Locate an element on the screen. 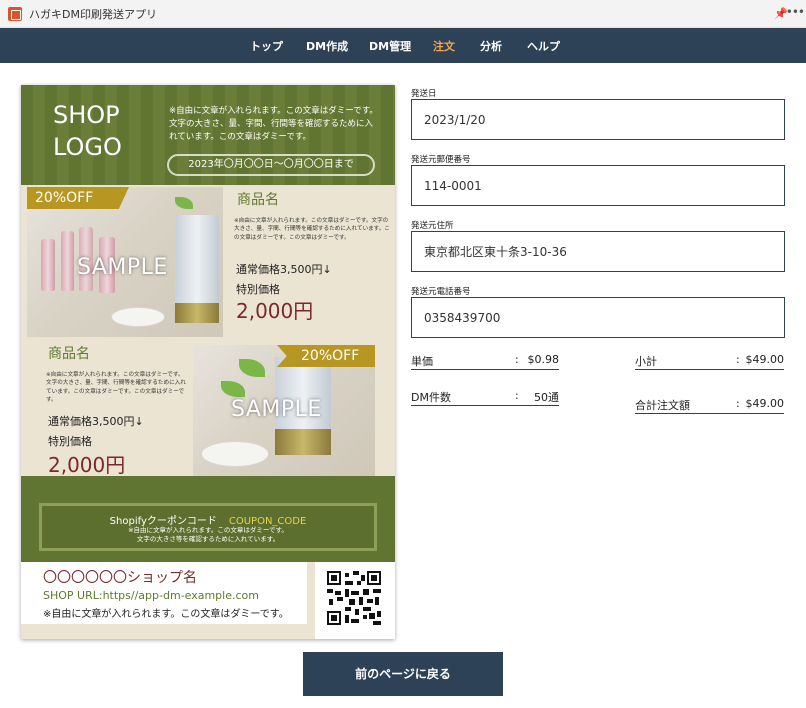 The image size is (806, 708). window-title: ハガキDM印刷発送アプリ is located at coordinates (93, 14).